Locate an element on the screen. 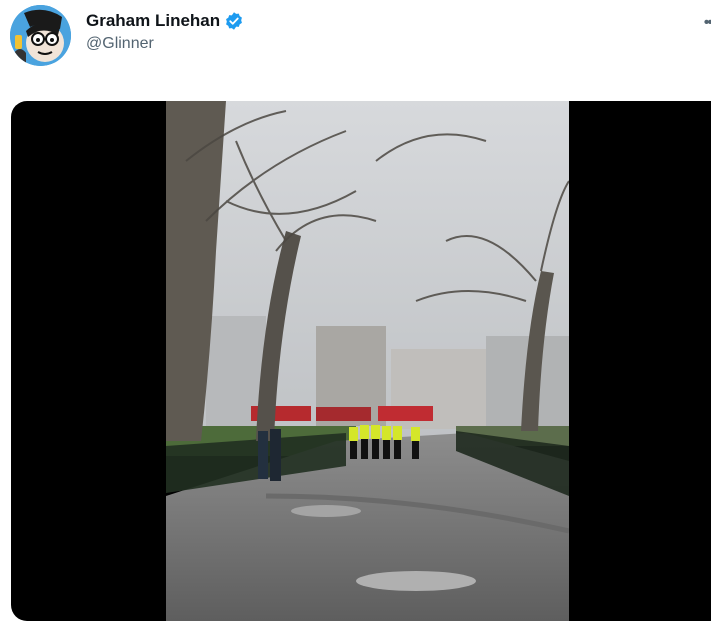 Image resolution: width=711 pixels, height=621 pixels. avatar-cartoon-icon is located at coordinates (40, 35).